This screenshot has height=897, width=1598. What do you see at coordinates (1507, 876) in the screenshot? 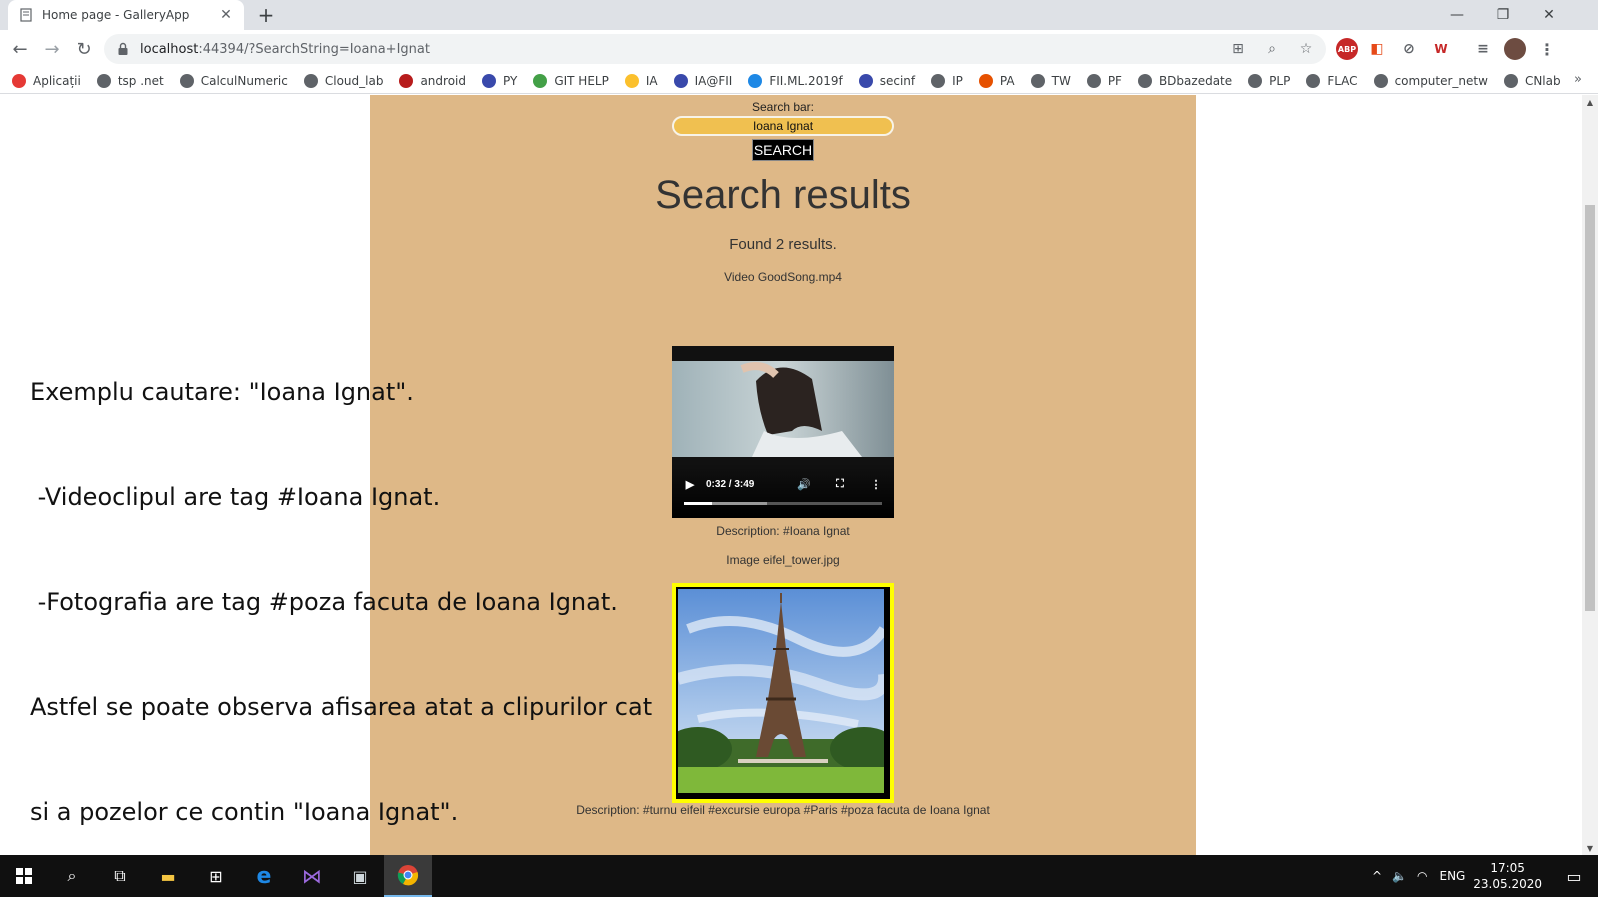
I see `taskbar-clock: 17:05 23.05.2020` at bounding box center [1507, 876].